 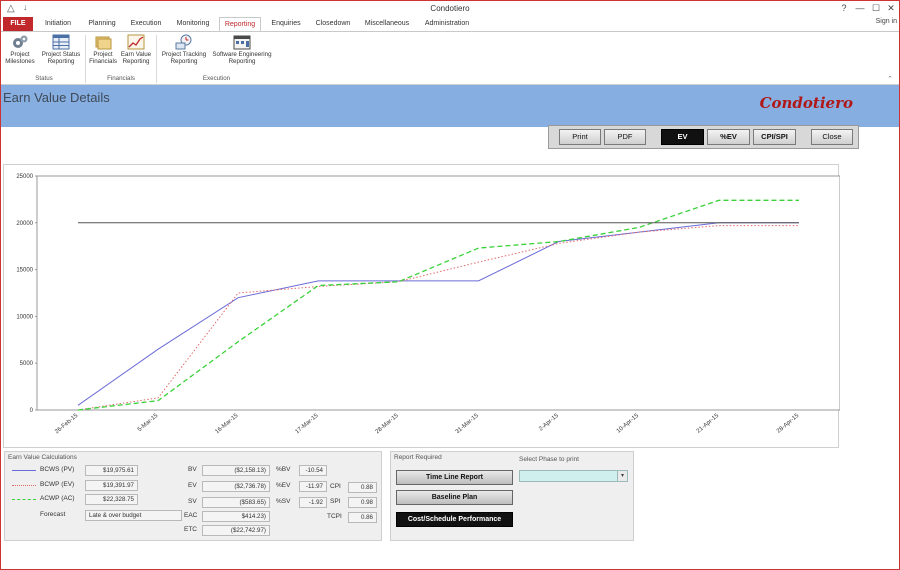 I want to click on help-icon: ?, so click(x=844, y=8).